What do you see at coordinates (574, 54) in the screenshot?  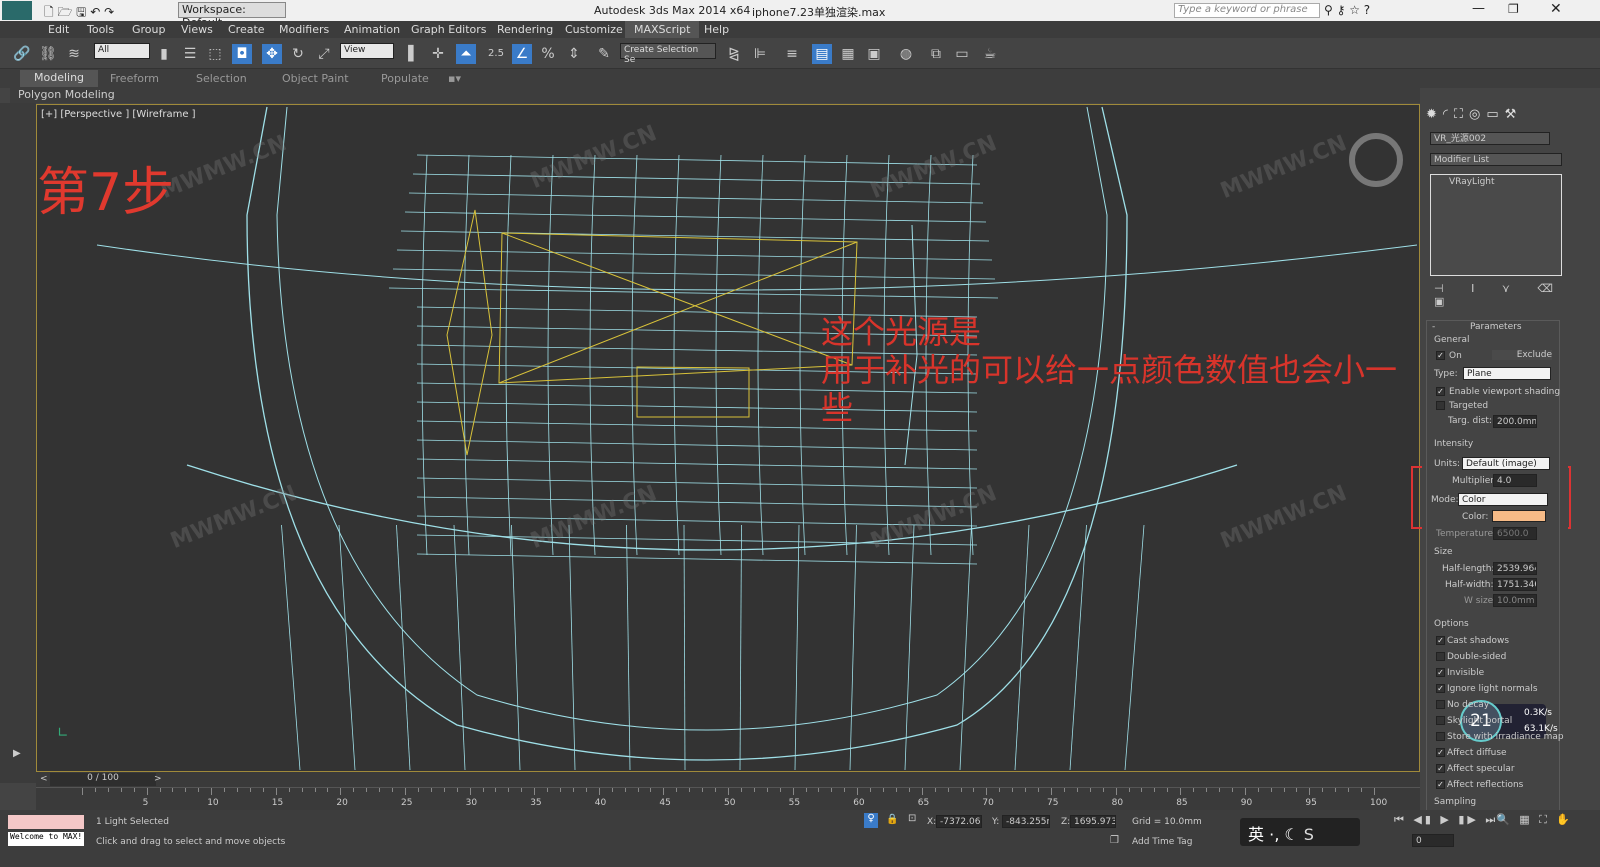 I see `spinner-snap-icon: ⇕` at bounding box center [574, 54].